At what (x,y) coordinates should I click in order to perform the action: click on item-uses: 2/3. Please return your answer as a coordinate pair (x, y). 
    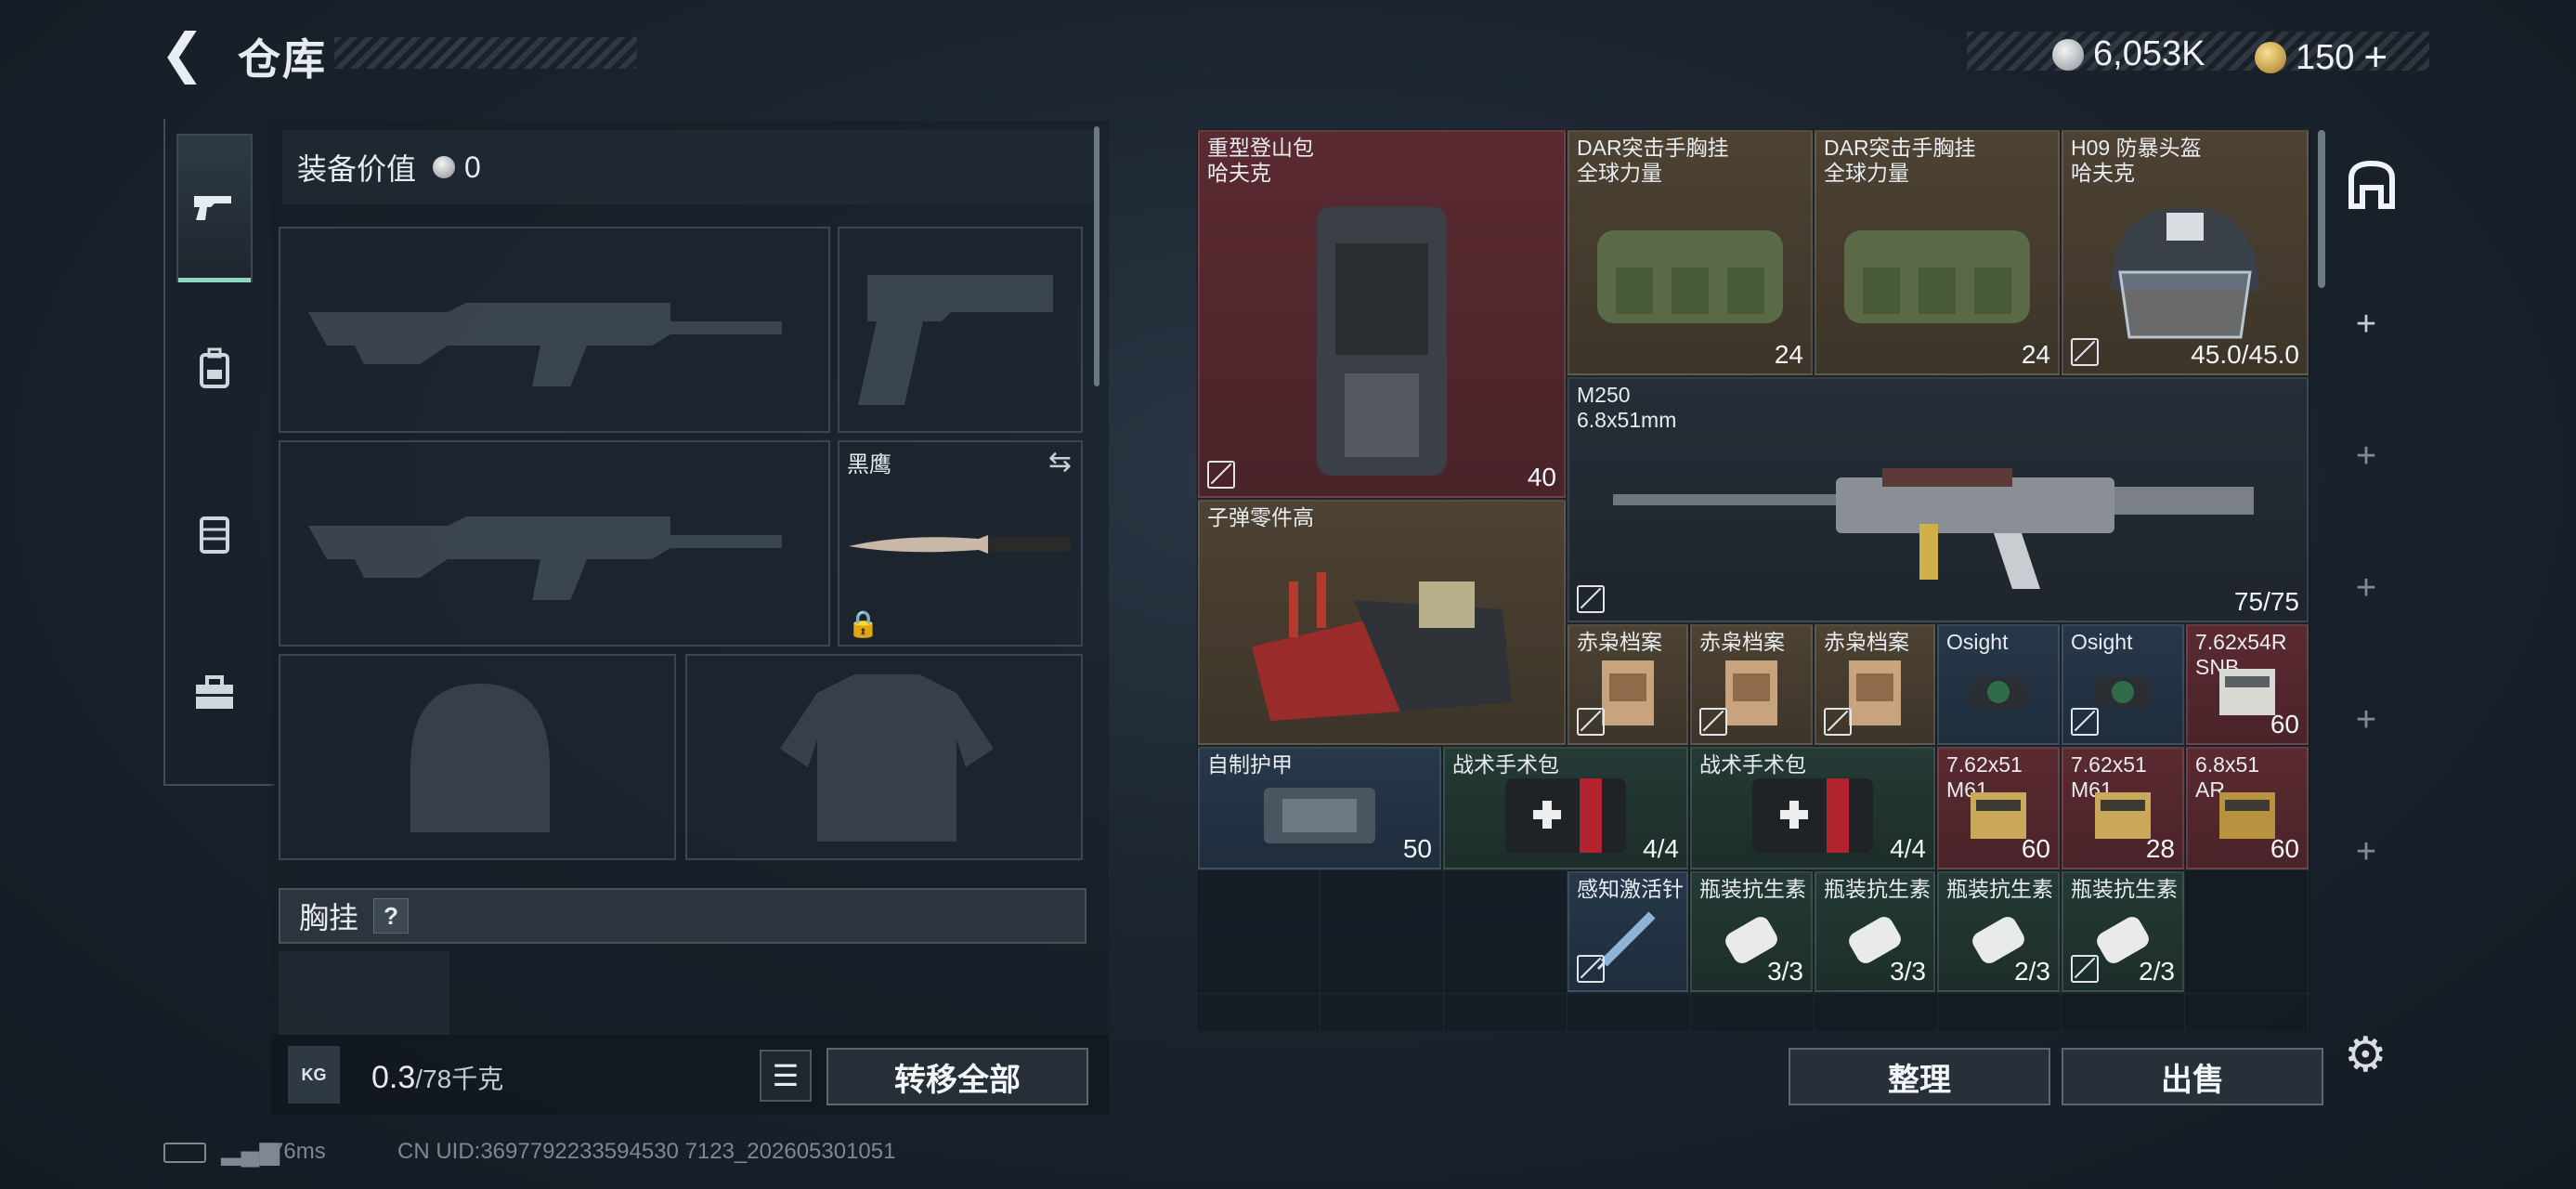
    Looking at the image, I should click on (2032, 971).